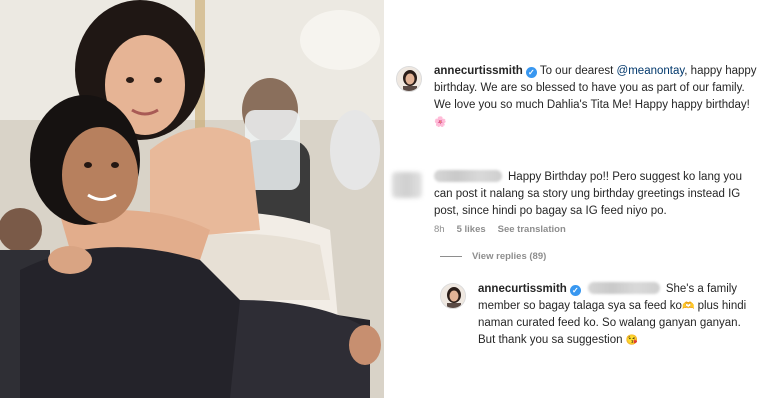  I want to click on replies-line, so click(451, 256).